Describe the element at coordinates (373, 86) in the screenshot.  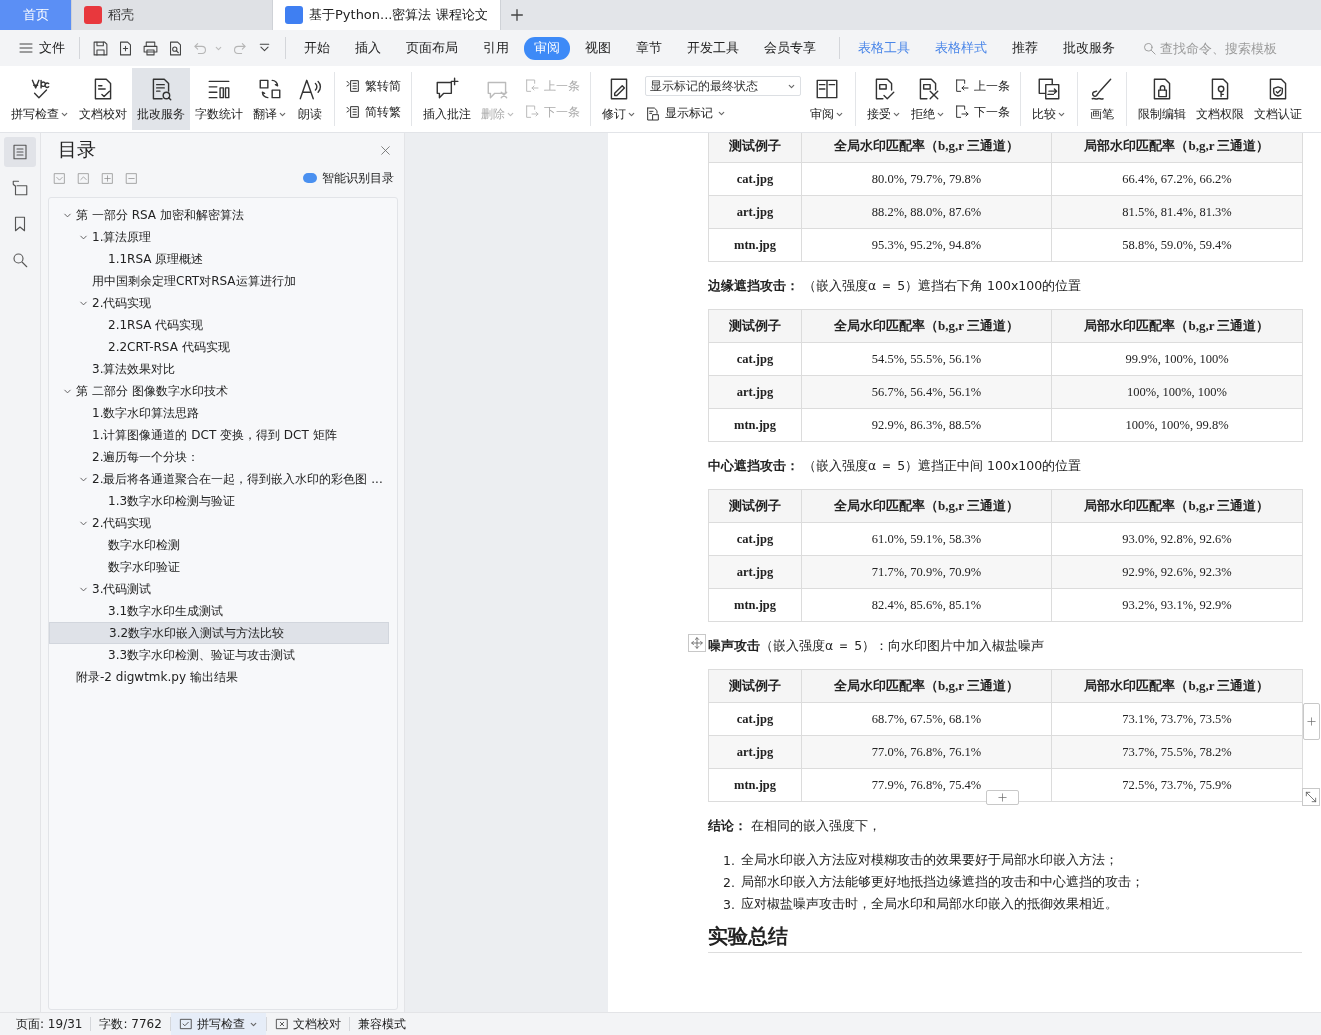
I see `ribbon-button: 繁转简` at that location.